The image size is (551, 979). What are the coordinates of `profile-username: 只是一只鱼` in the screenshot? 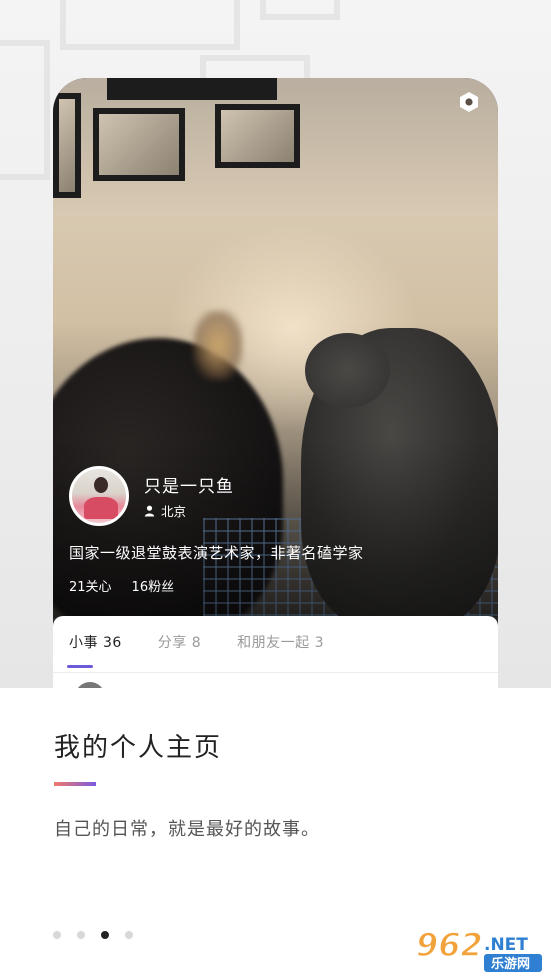 It's located at (189, 487).